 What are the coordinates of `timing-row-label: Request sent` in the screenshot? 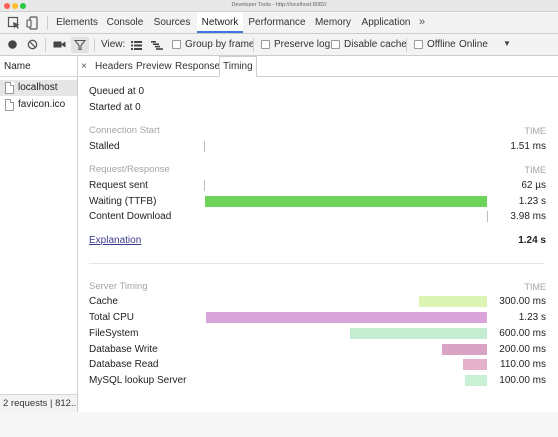 It's located at (118, 185).